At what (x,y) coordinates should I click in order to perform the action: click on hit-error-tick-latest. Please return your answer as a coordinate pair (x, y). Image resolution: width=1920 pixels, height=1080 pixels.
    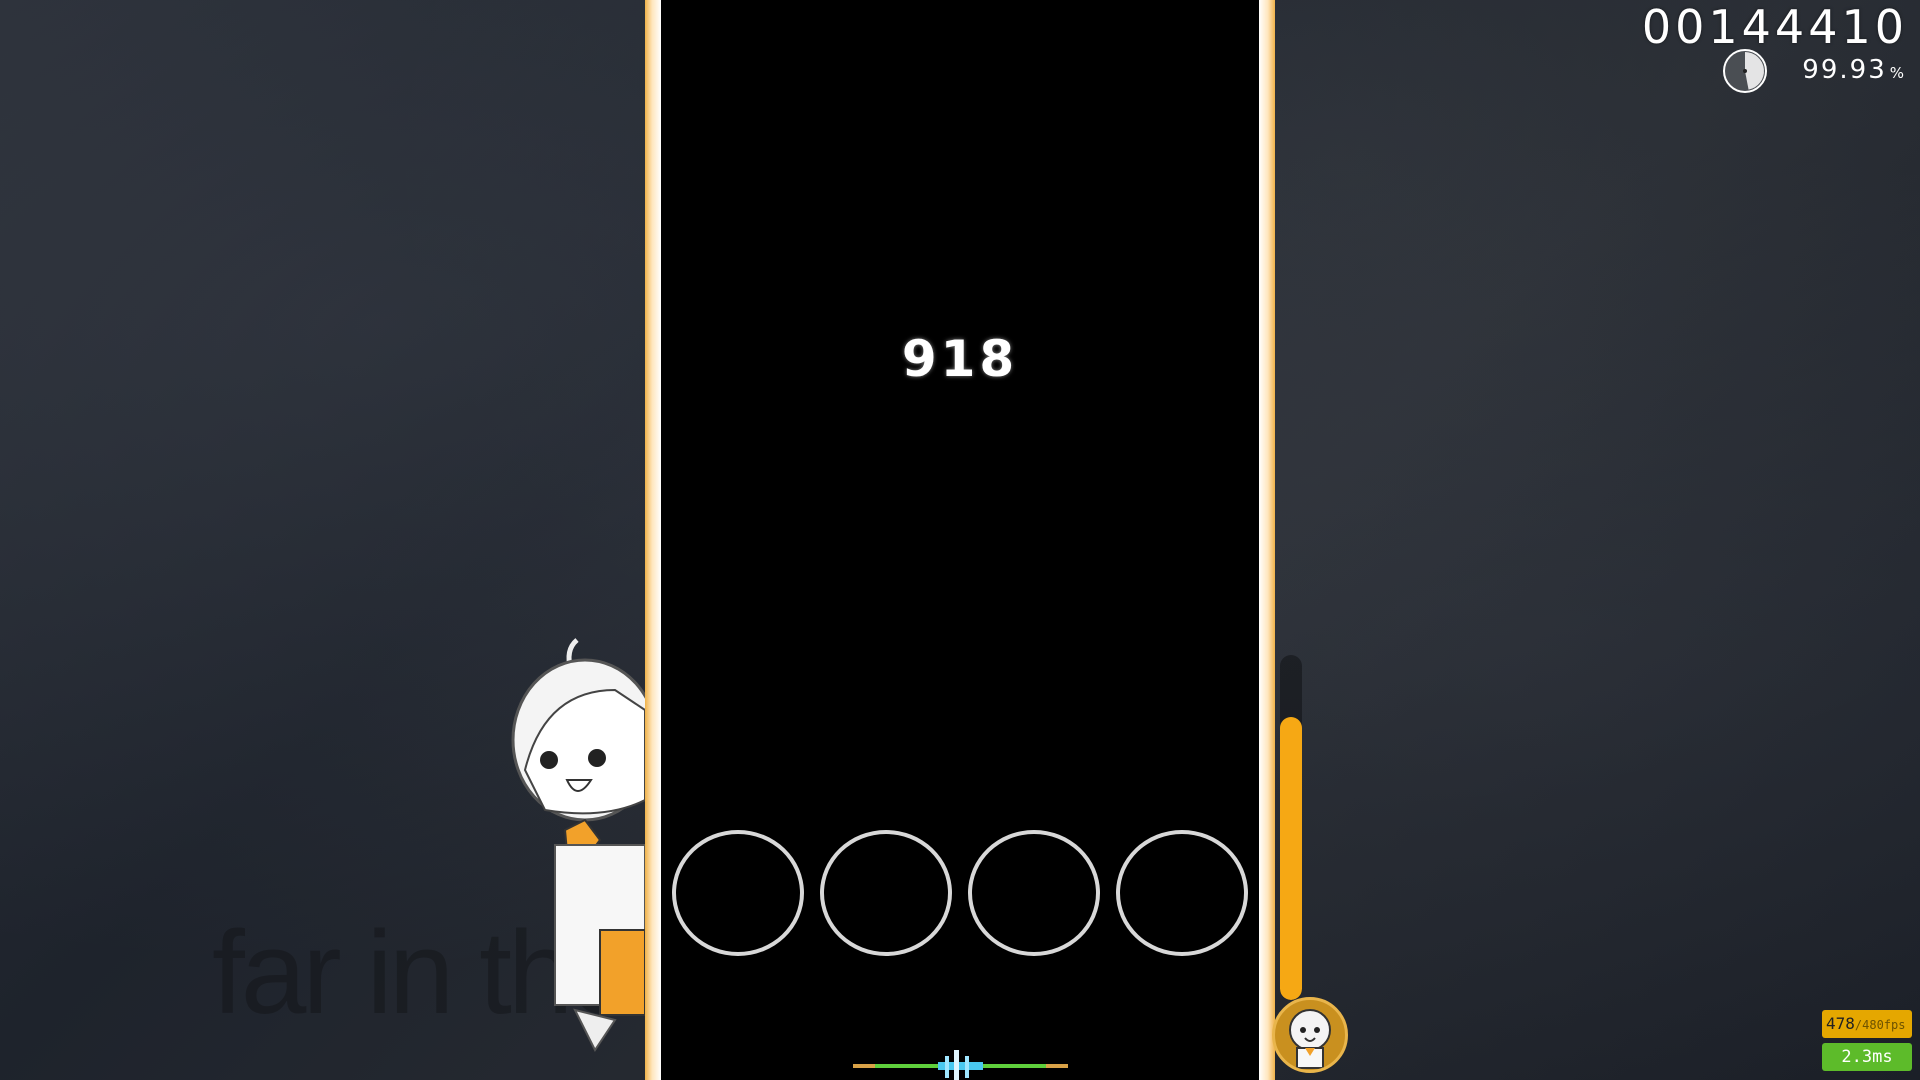
    Looking at the image, I should click on (956, 1065).